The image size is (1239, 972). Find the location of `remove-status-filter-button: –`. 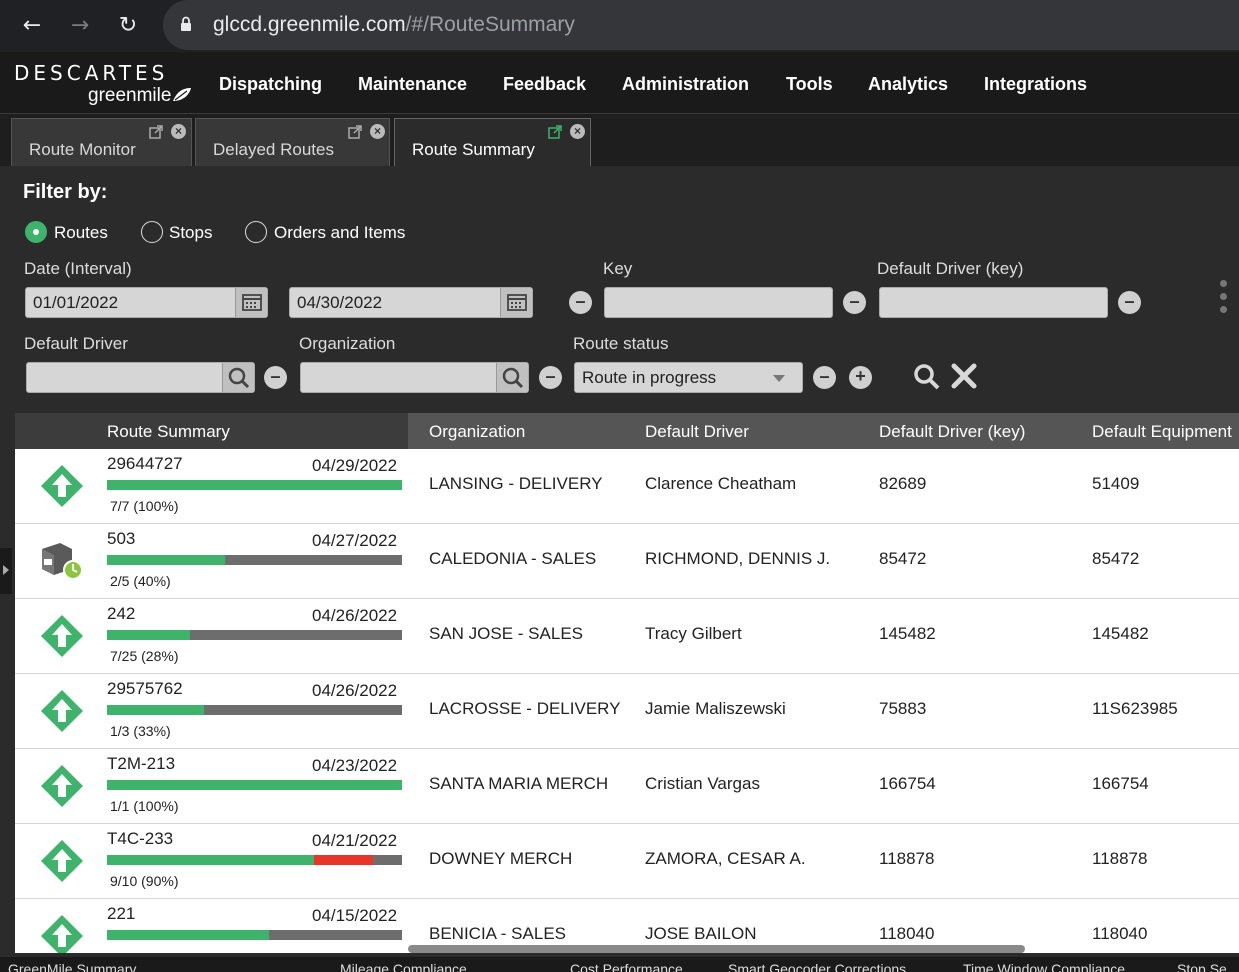

remove-status-filter-button: – is located at coordinates (824, 377).